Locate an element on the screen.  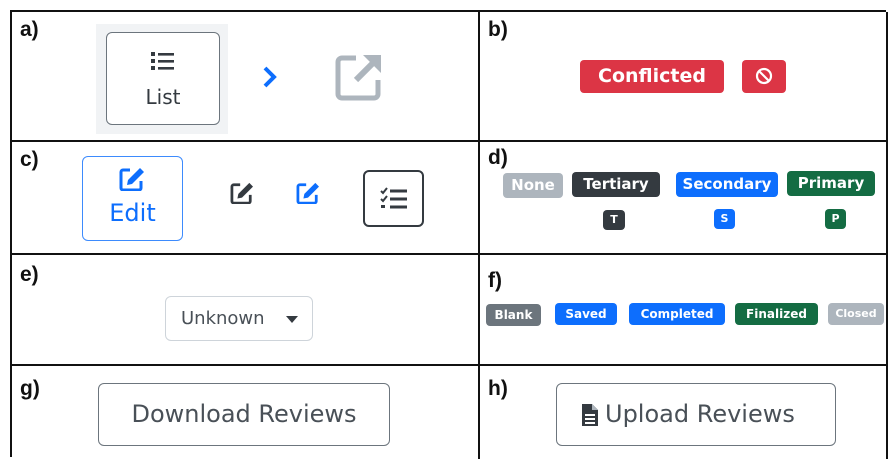
list-button-label: List is located at coordinates (163, 97).